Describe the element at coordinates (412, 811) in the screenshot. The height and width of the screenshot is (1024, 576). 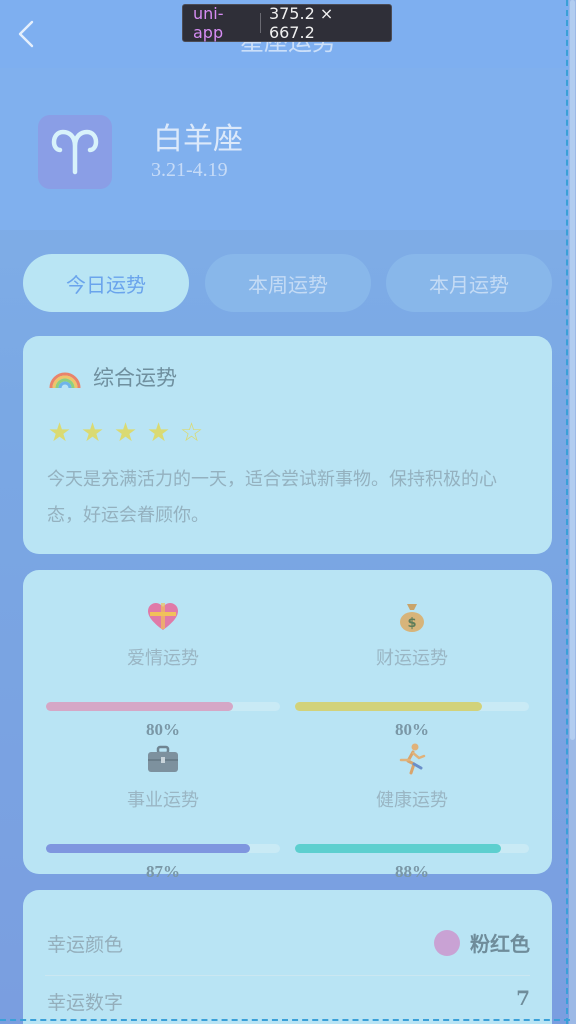
I see `metric-health: 健康运势 88%` at that location.